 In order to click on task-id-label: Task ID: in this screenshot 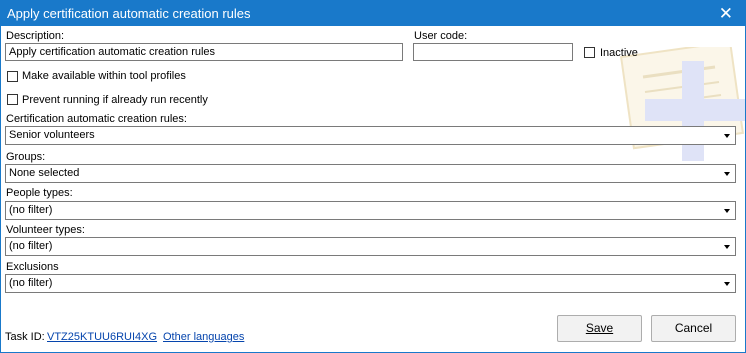, I will do `click(25, 337)`.